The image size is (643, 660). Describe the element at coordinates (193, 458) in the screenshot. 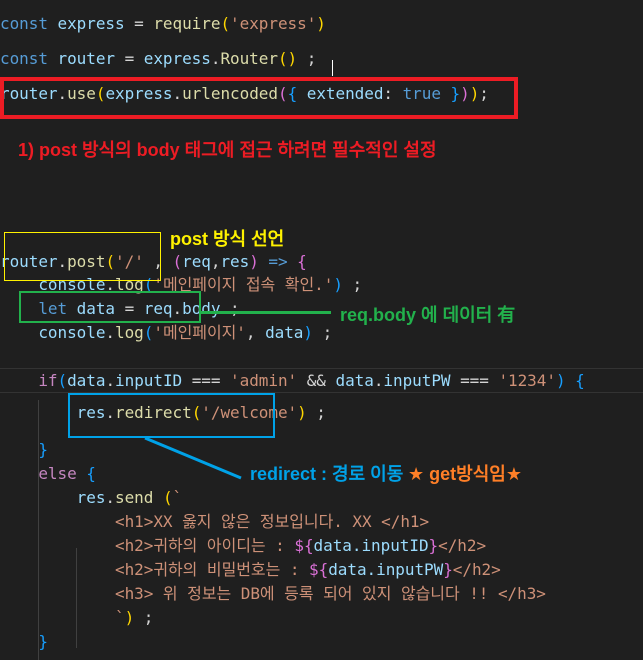

I see `redirect-connector-line` at that location.